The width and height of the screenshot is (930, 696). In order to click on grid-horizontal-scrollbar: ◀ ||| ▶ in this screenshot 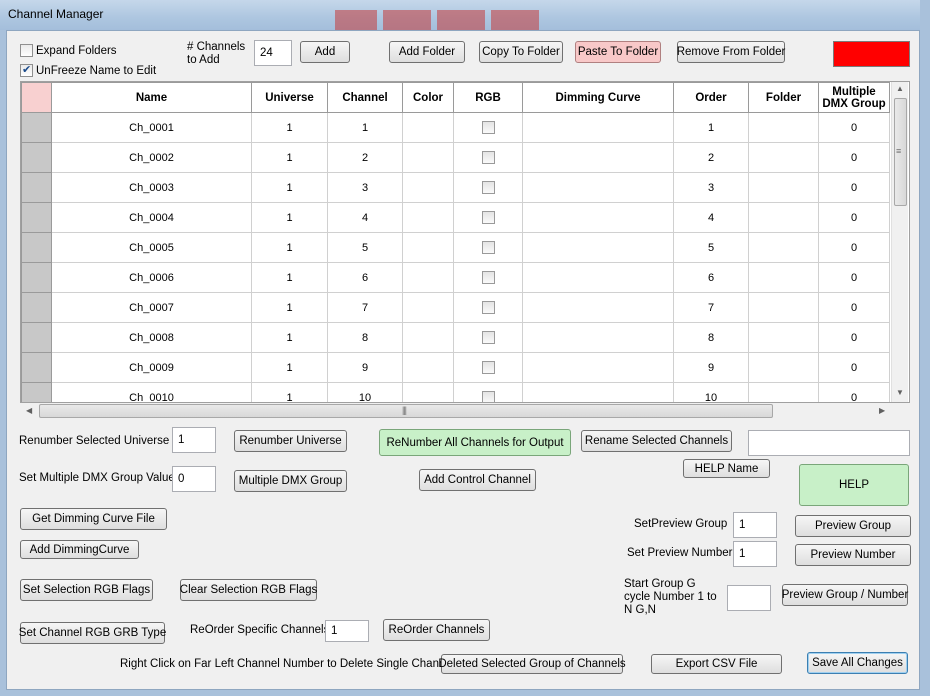, I will do `click(456, 411)`.